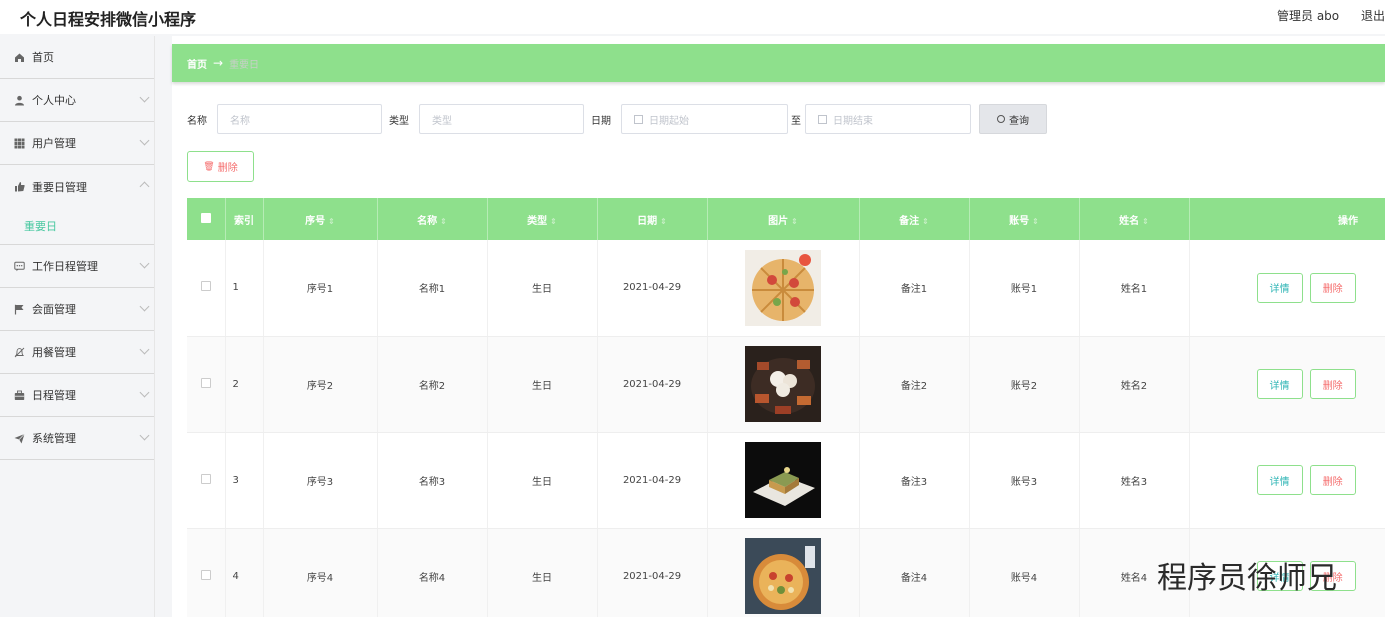  What do you see at coordinates (320, 572) in the screenshot?
I see `cell-seq: 序号4` at bounding box center [320, 572].